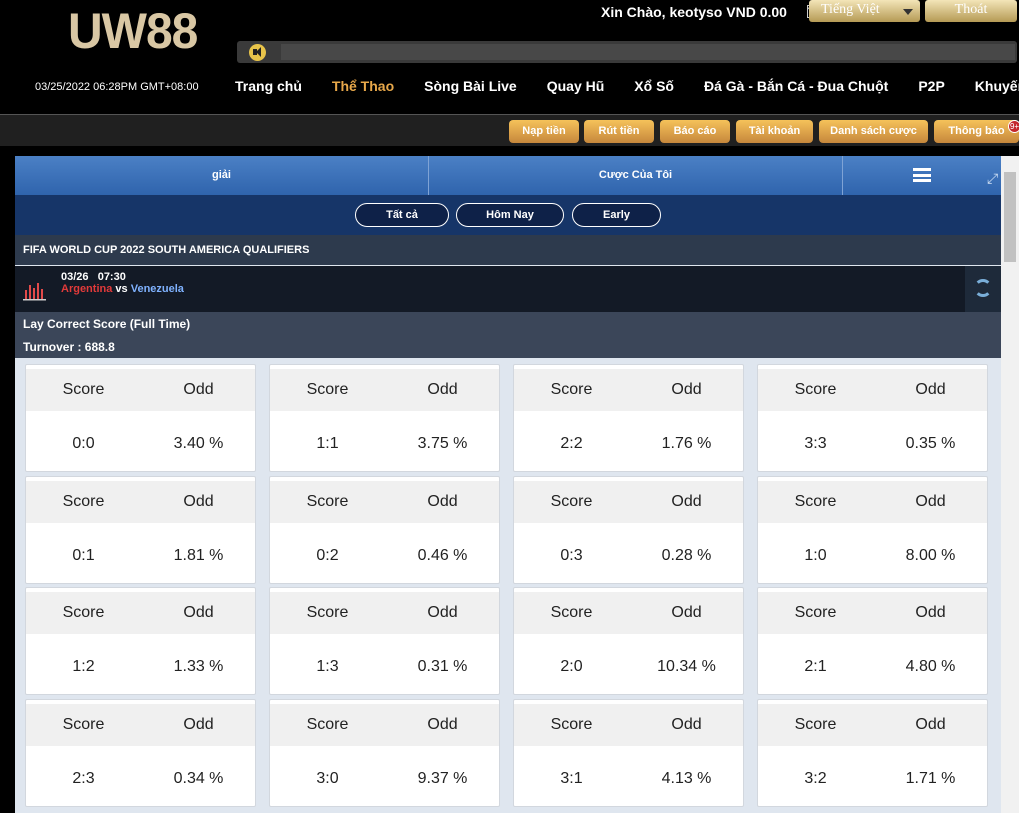 The image size is (1019, 813). What do you see at coordinates (384, 530) in the screenshot?
I see `odds-card: Score Odd 0:2 0.46 %` at bounding box center [384, 530].